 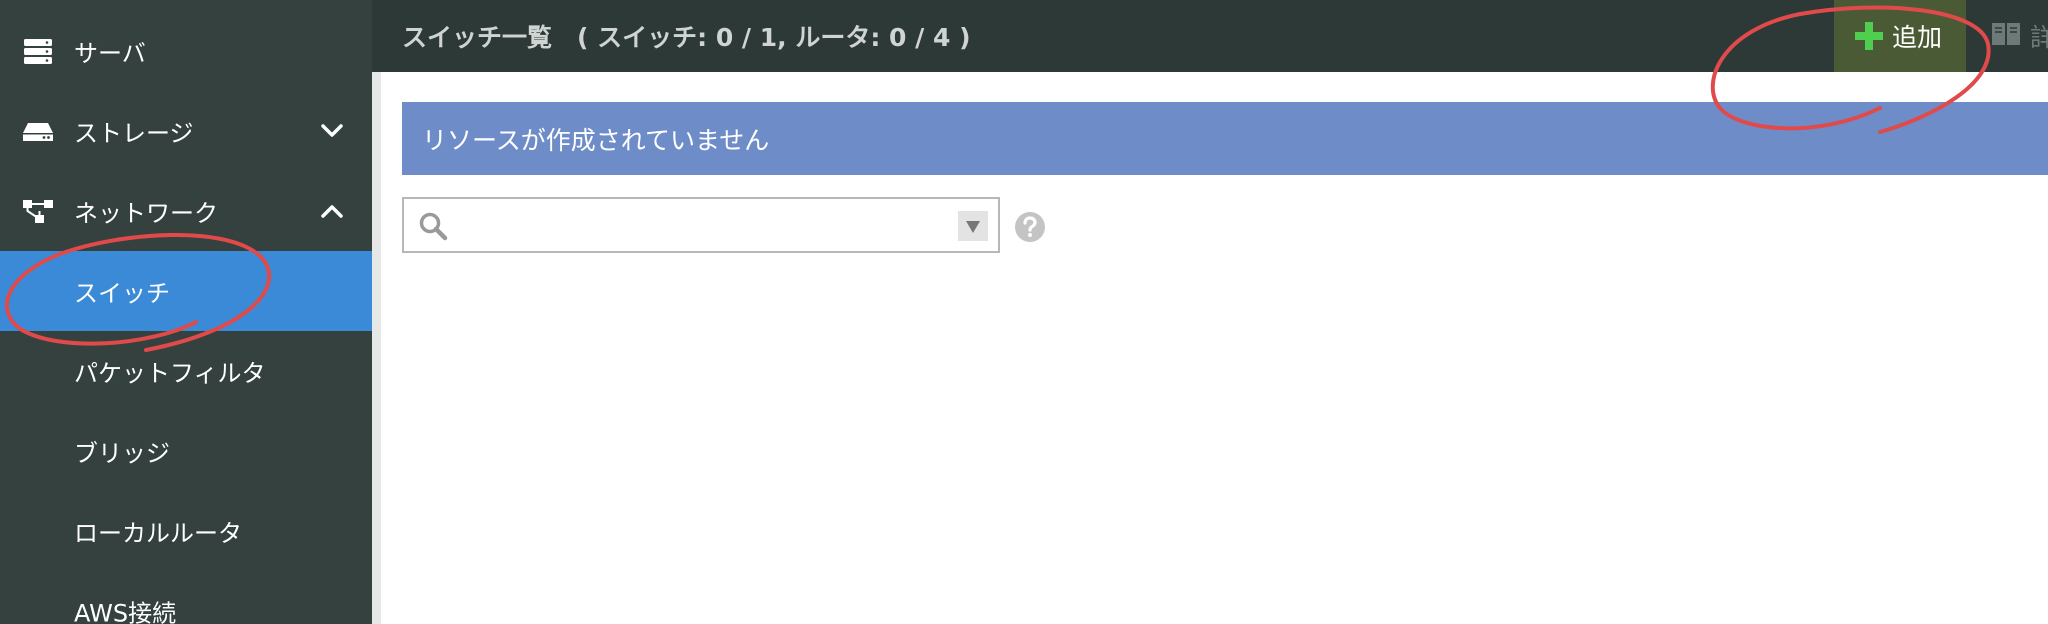 I want to click on page-title: スイッチ一覧 ( スイッチ: 0 / 1, ルータ: 0 / 4 ), so click(x=686, y=37).